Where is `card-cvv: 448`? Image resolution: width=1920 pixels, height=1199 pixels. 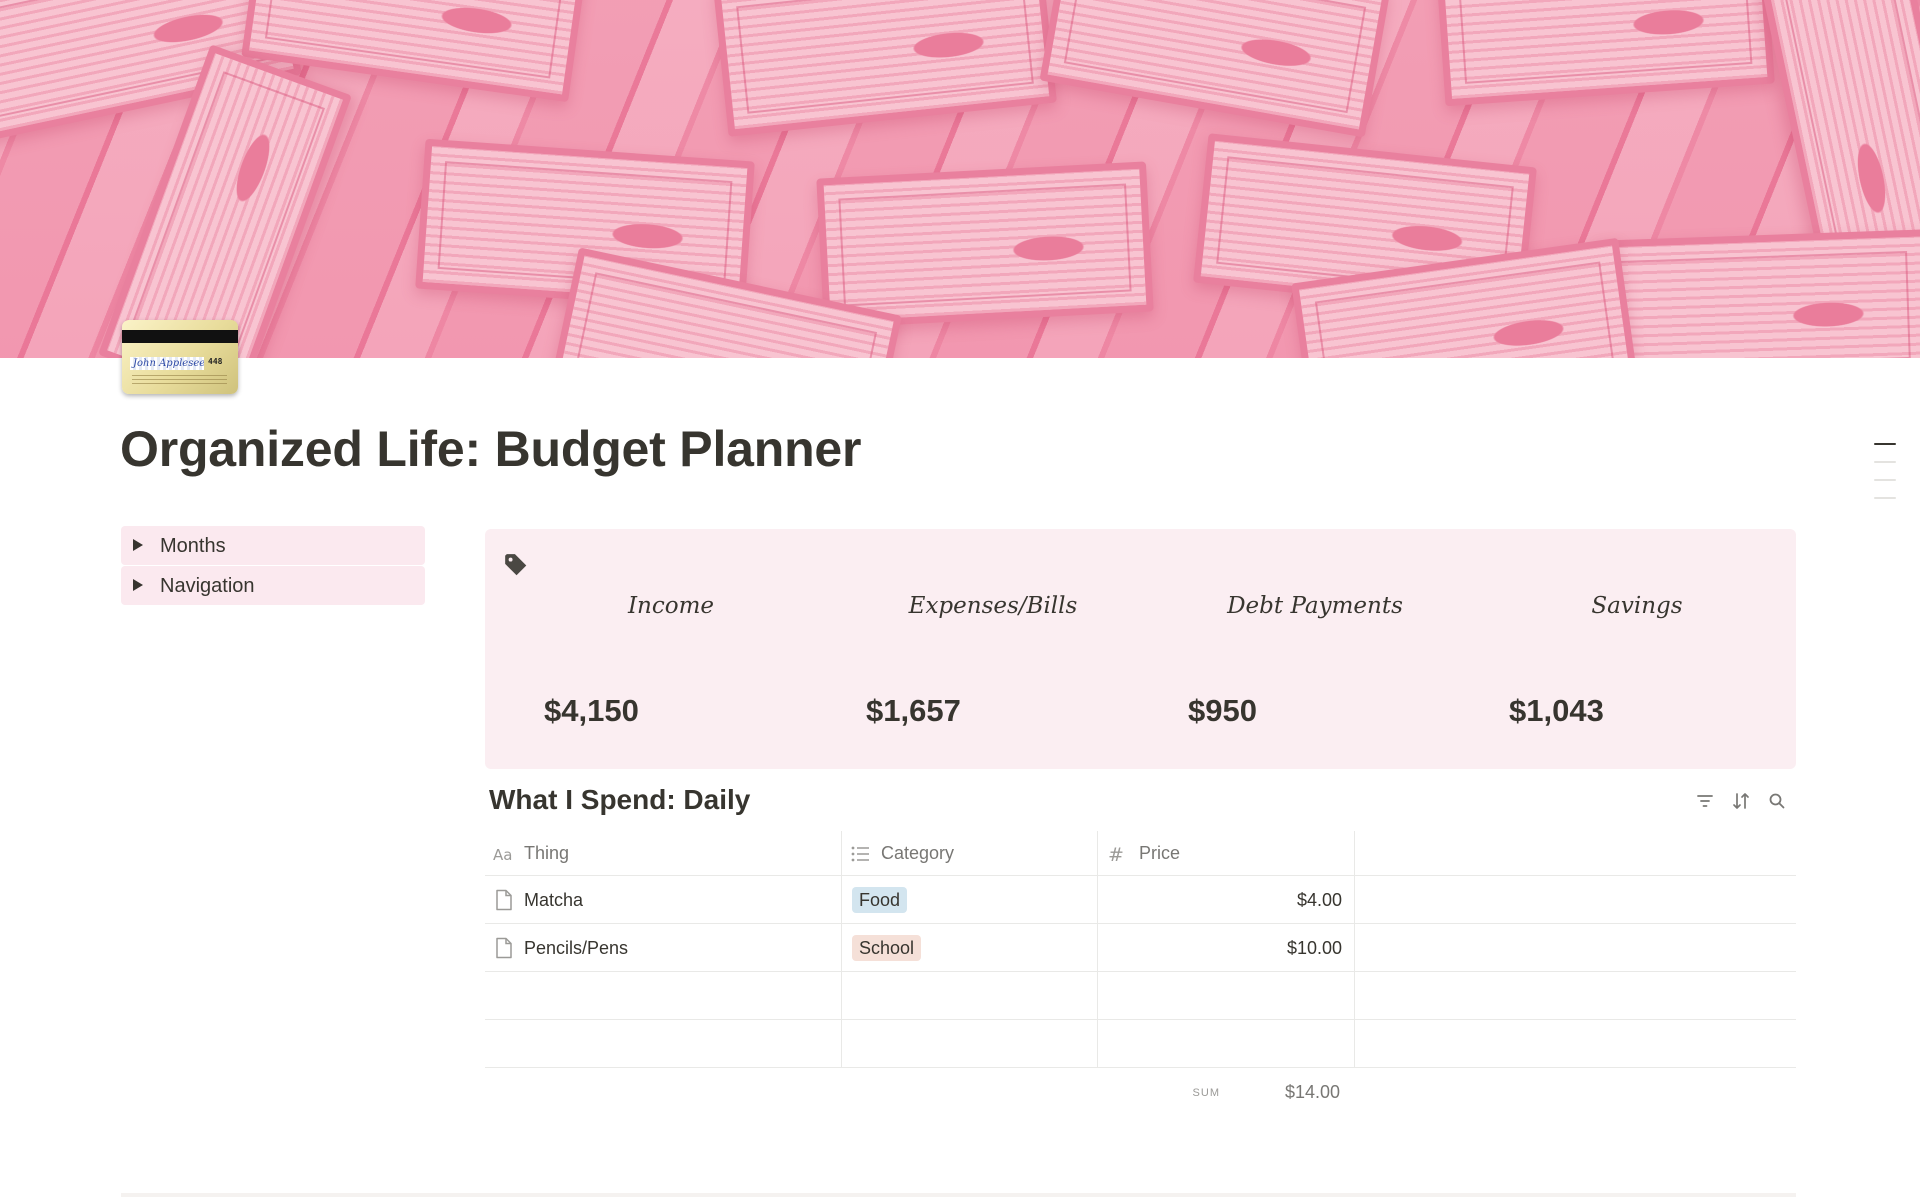
card-cvv: 448 is located at coordinates (215, 361).